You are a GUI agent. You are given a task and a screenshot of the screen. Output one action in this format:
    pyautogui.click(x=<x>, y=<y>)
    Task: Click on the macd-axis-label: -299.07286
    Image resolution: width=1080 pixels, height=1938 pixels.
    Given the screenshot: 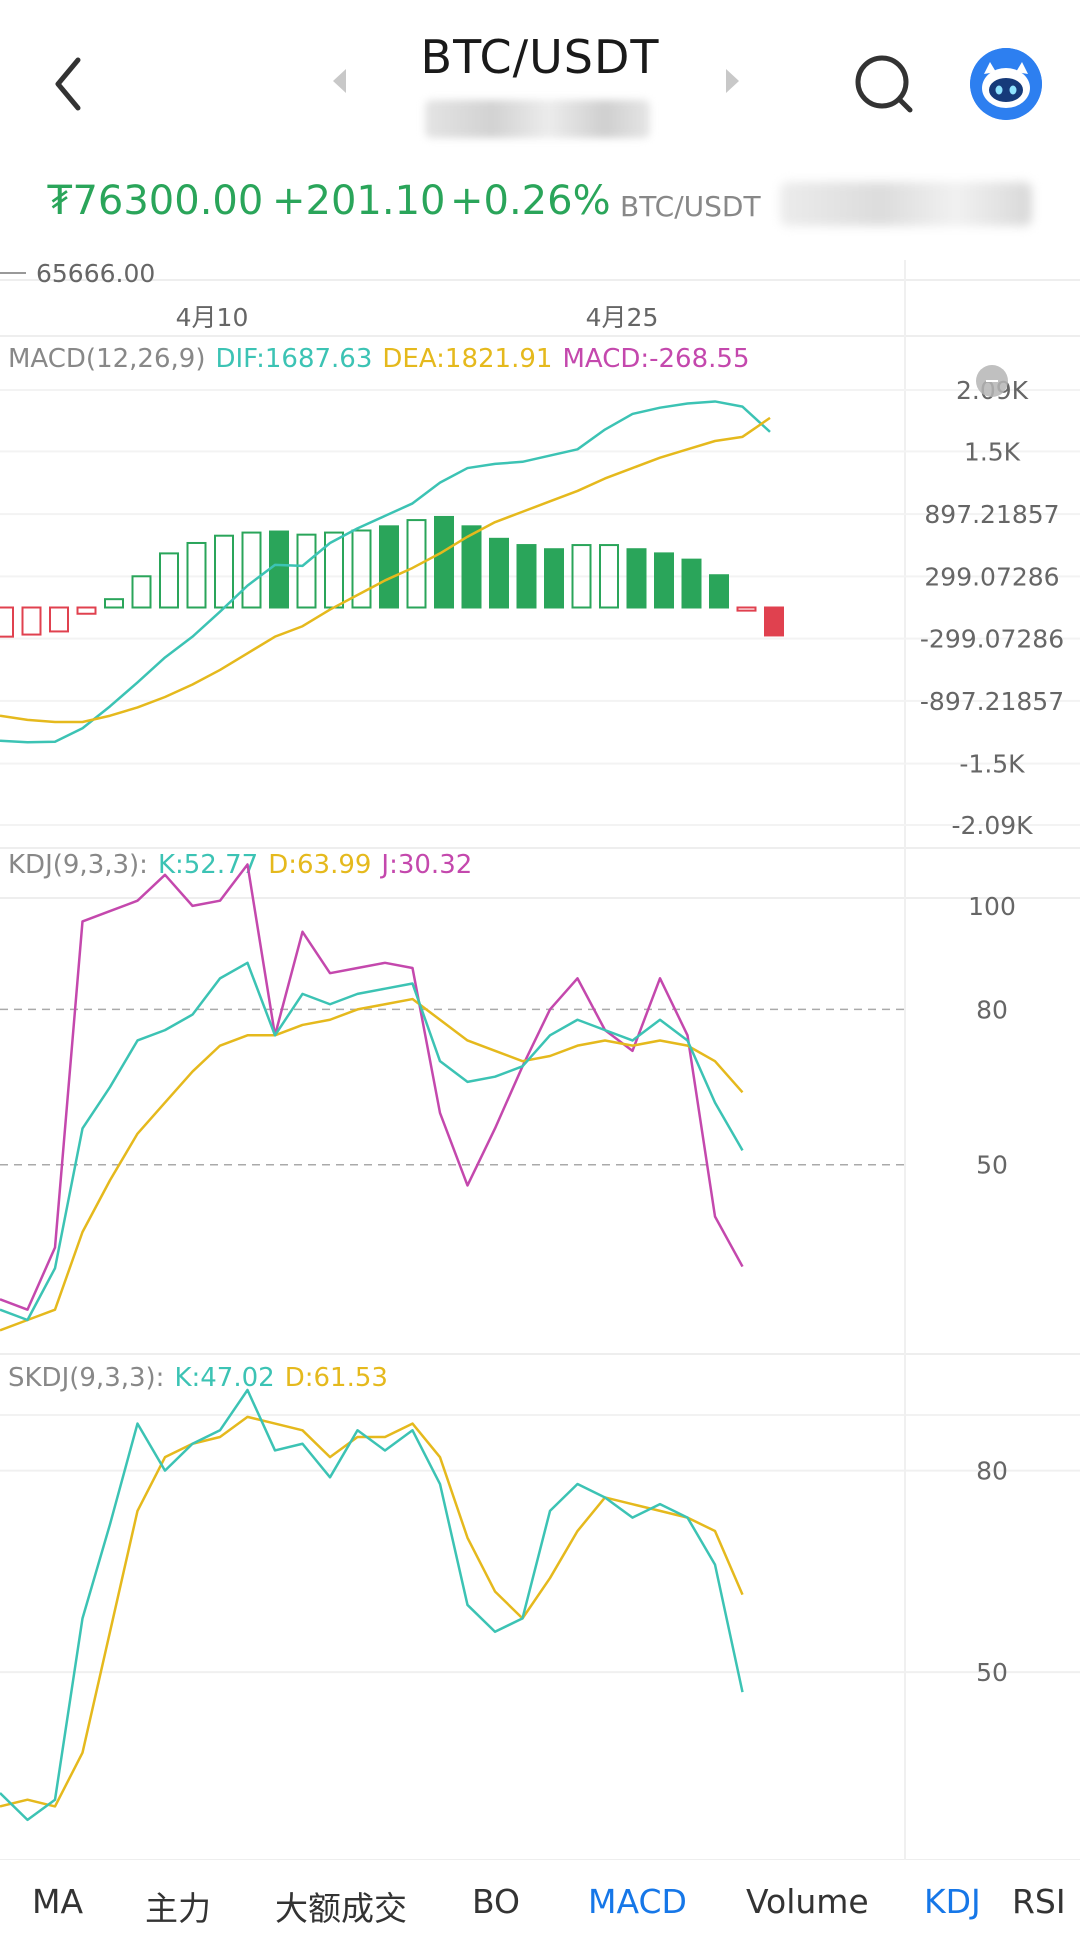 What is the action you would take?
    pyautogui.click(x=992, y=639)
    